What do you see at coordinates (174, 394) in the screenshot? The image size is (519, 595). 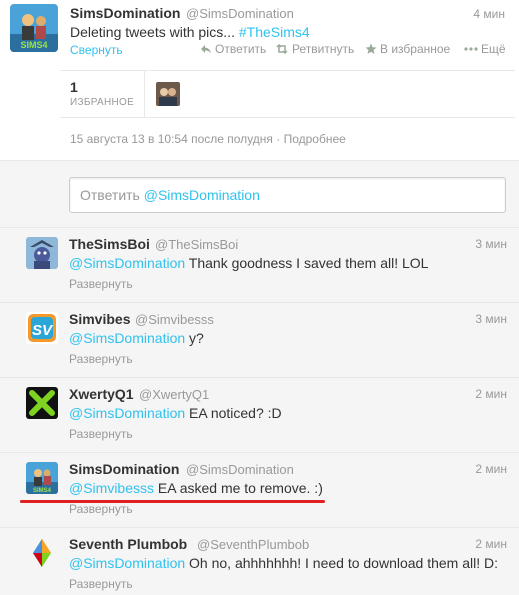 I see `reply-author-handle: @XwertyQ1` at bounding box center [174, 394].